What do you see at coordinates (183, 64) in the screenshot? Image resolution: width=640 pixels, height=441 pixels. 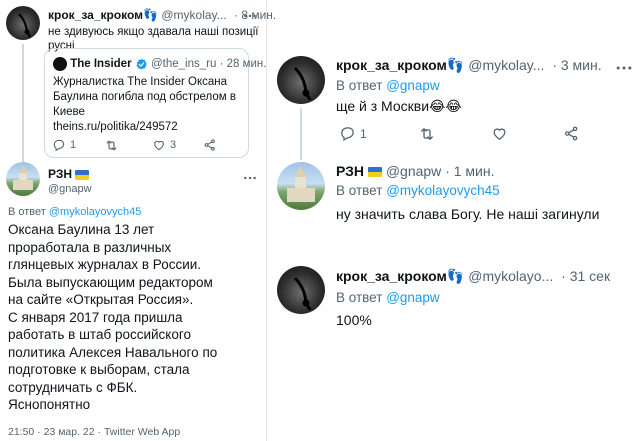 I see `quote-handle: @the_ins_ru` at bounding box center [183, 64].